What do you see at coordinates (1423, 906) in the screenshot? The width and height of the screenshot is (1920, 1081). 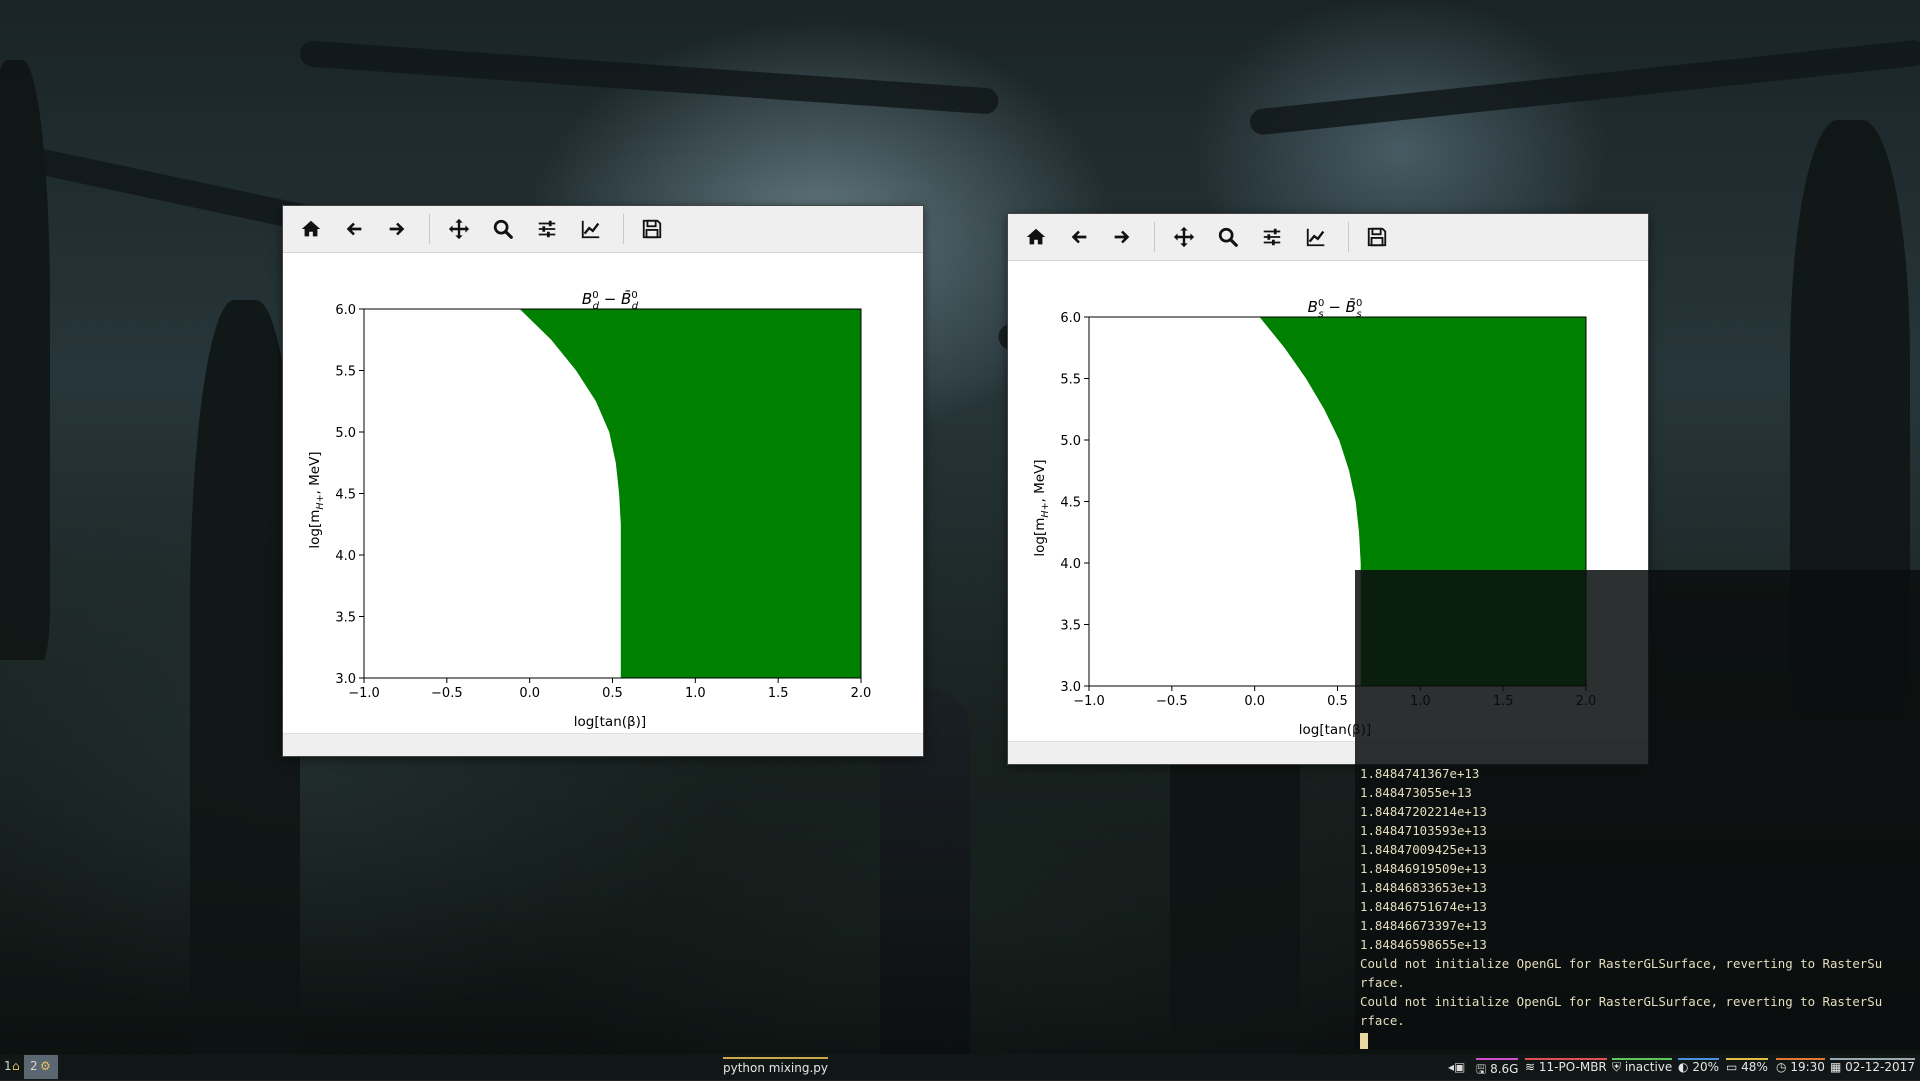 I see `terminal-line: 1.84846751674e+13` at bounding box center [1423, 906].